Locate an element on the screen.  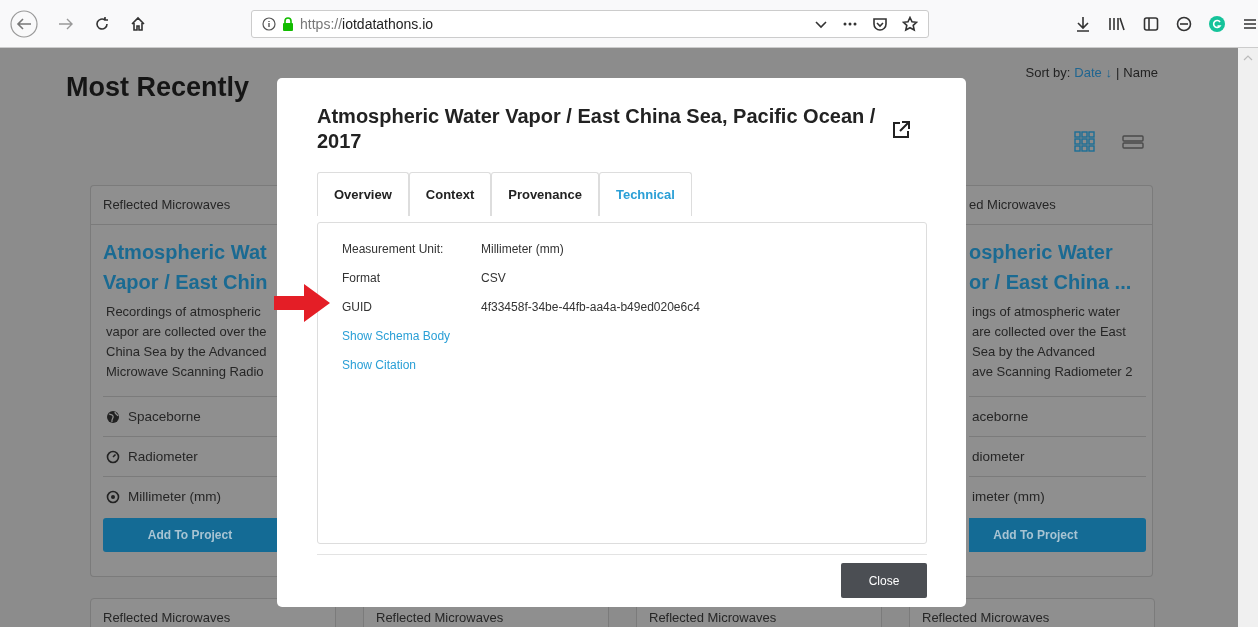
field-value: Millimeter (mm) is located at coordinates (522, 248).